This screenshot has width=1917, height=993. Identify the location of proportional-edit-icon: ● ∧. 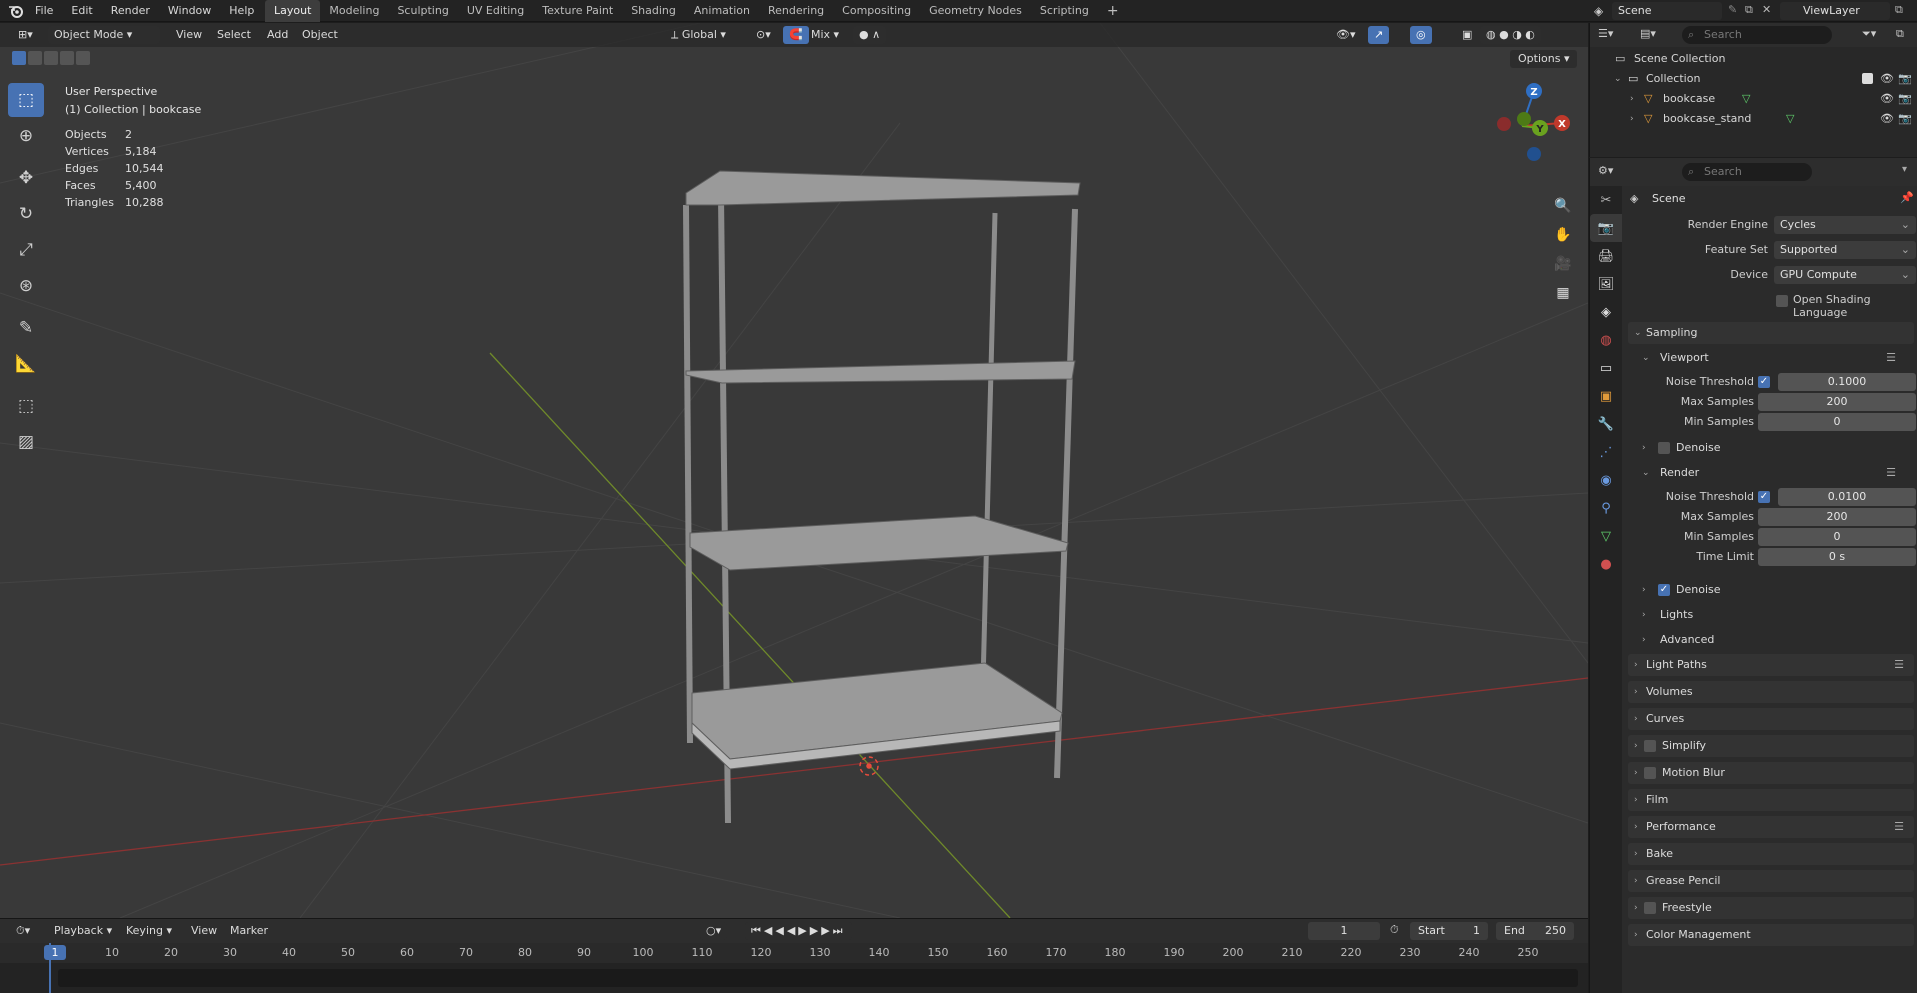
(870, 35).